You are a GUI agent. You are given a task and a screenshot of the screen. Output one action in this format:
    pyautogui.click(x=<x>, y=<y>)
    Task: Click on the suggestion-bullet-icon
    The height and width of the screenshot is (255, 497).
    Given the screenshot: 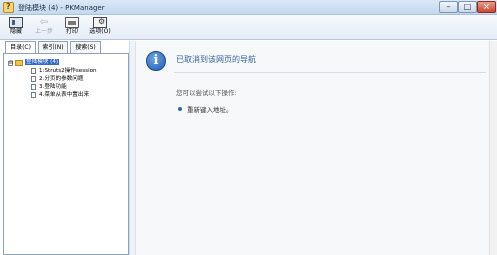 What is the action you would take?
    pyautogui.click(x=180, y=109)
    